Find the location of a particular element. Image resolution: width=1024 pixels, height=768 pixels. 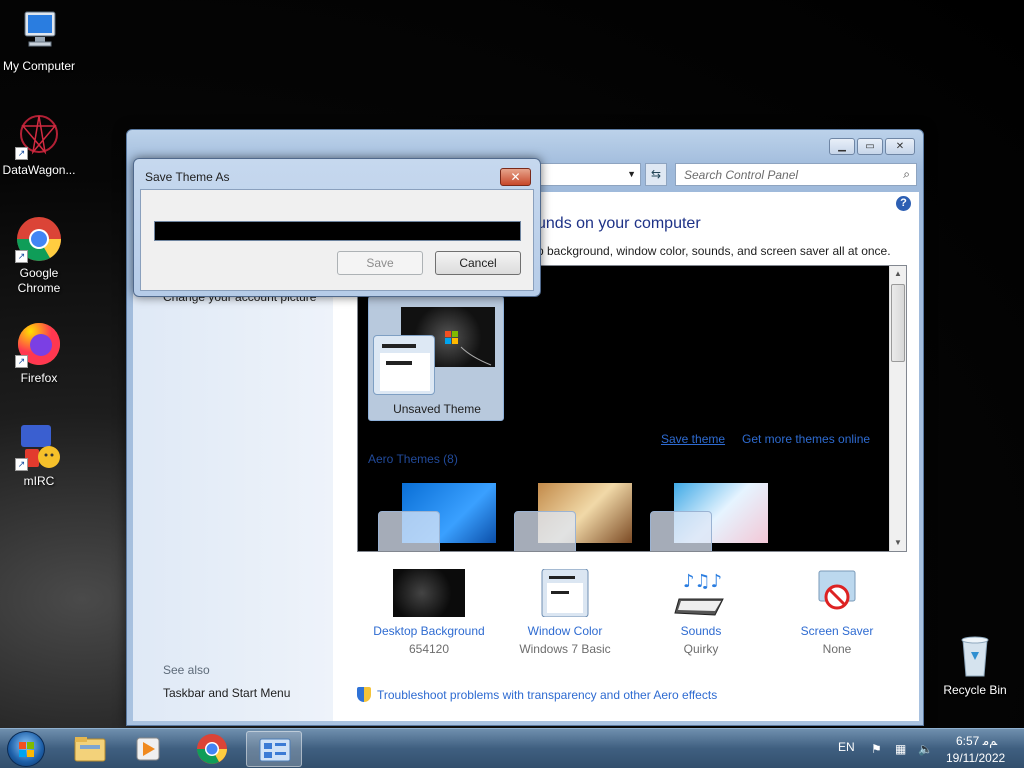

aero-themes-heading: Aero Themes (8) is located at coordinates (413, 459).